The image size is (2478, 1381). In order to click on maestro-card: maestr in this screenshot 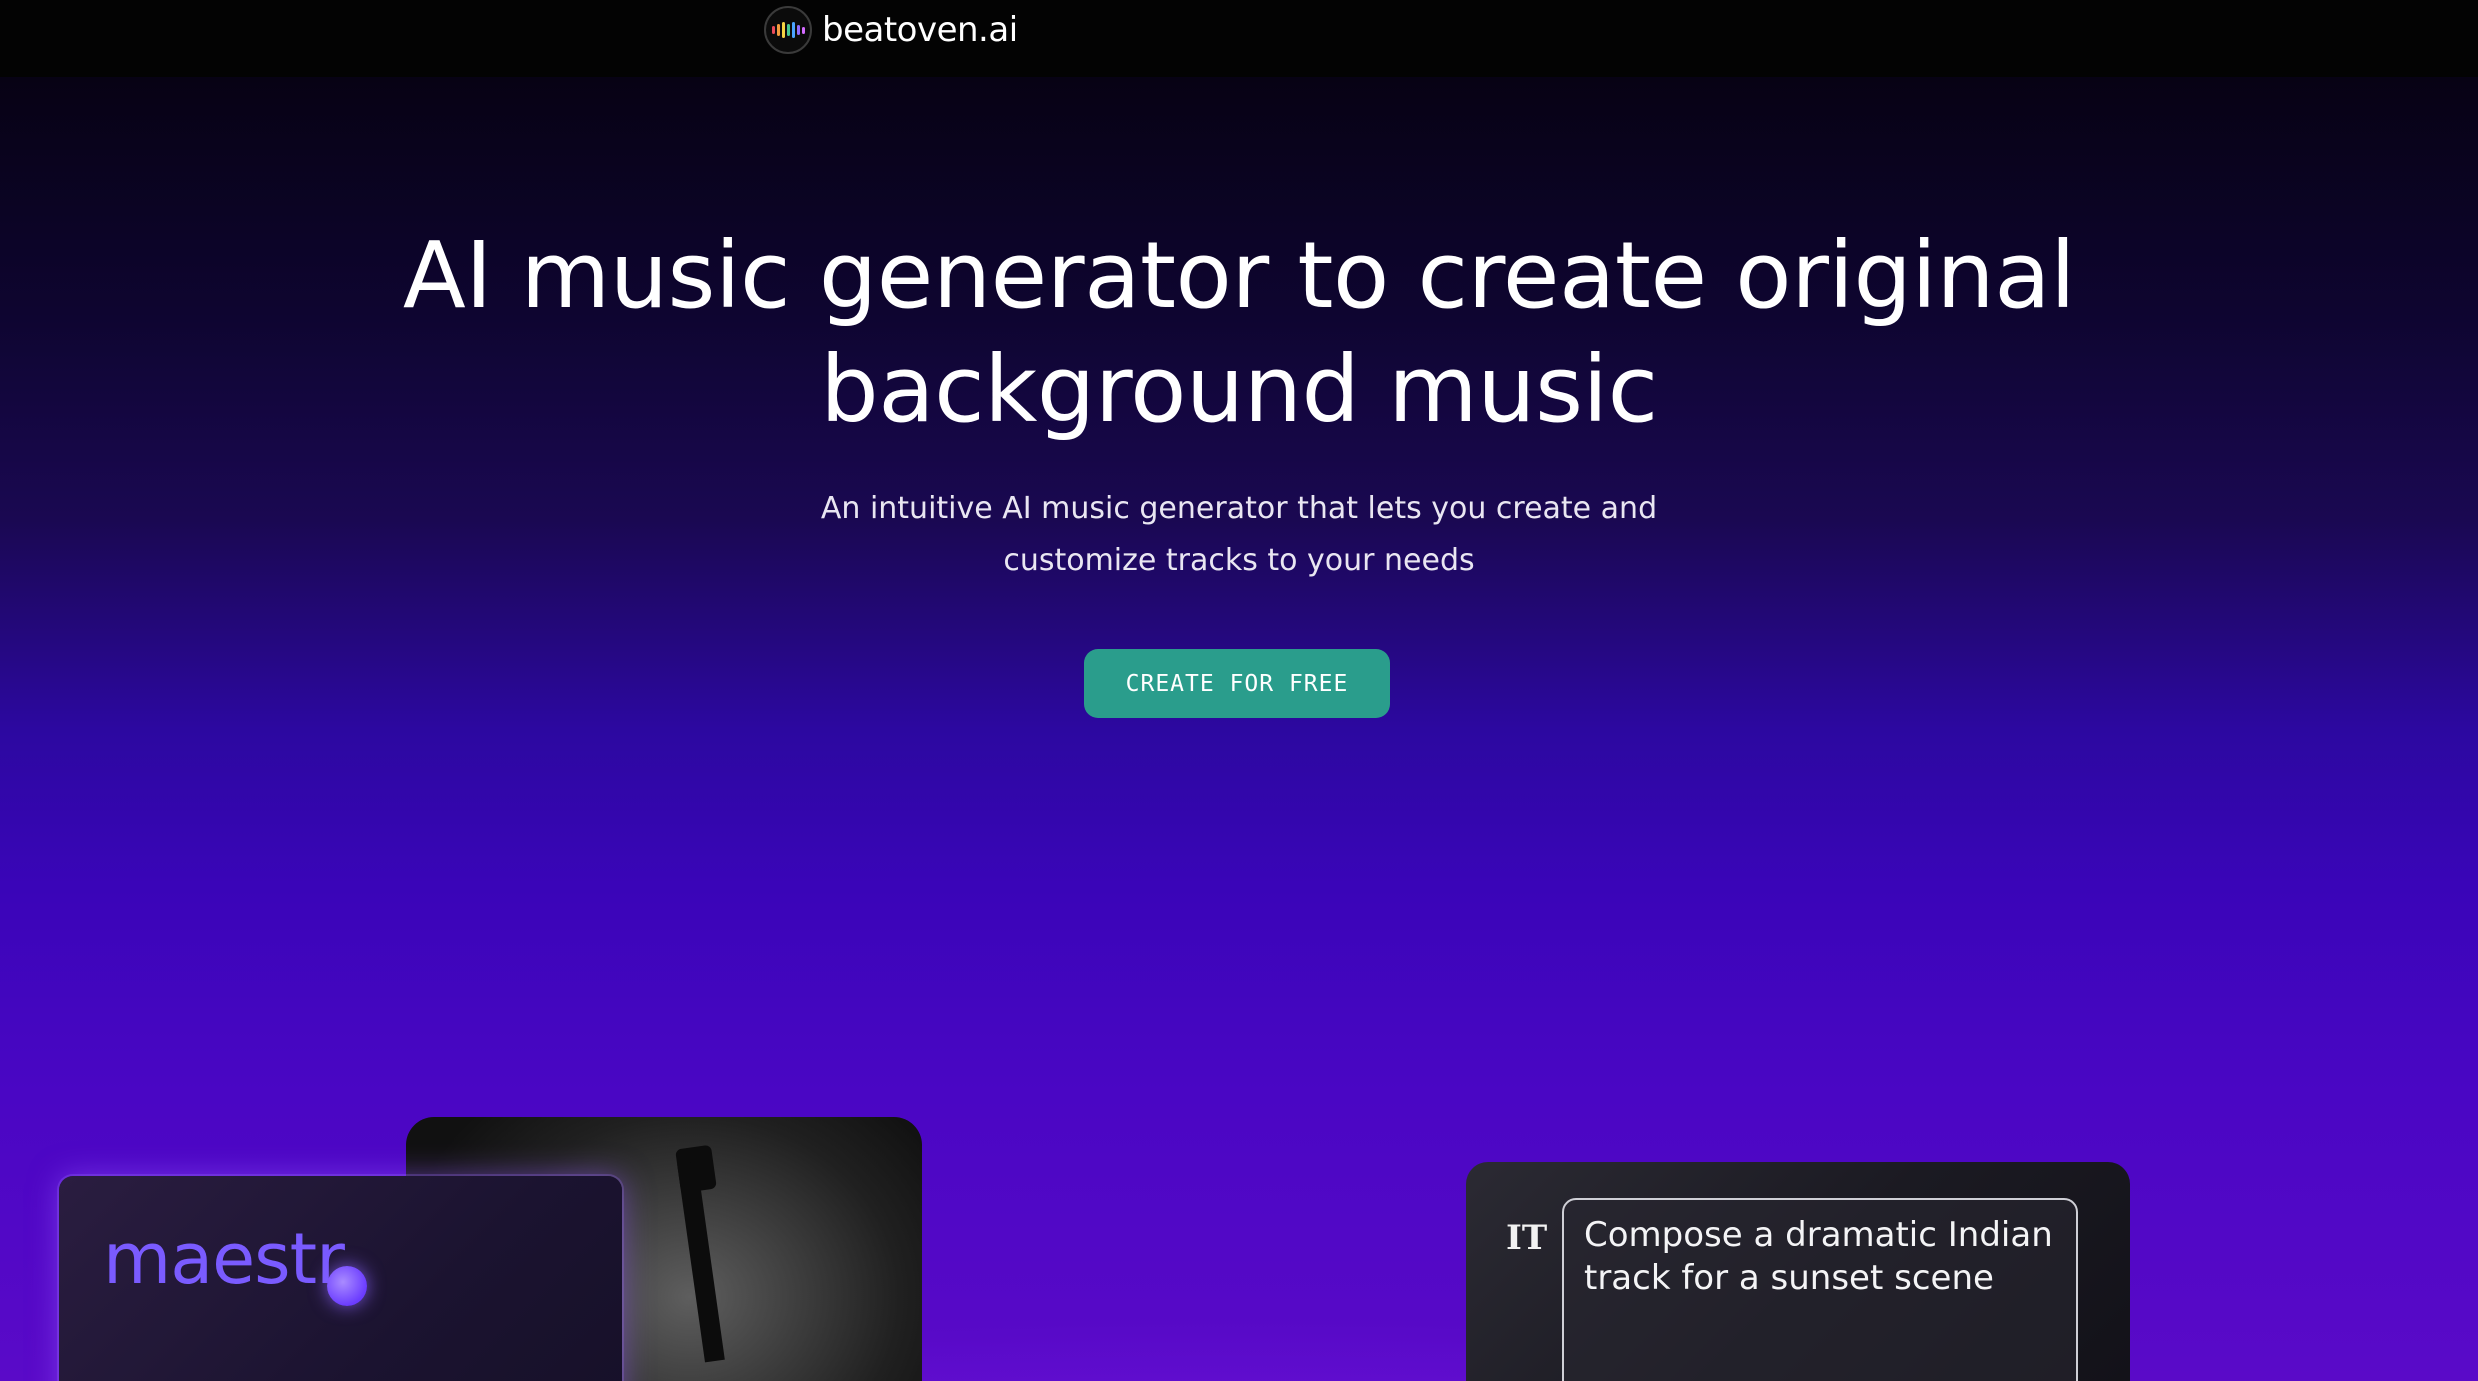, I will do `click(340, 1278)`.